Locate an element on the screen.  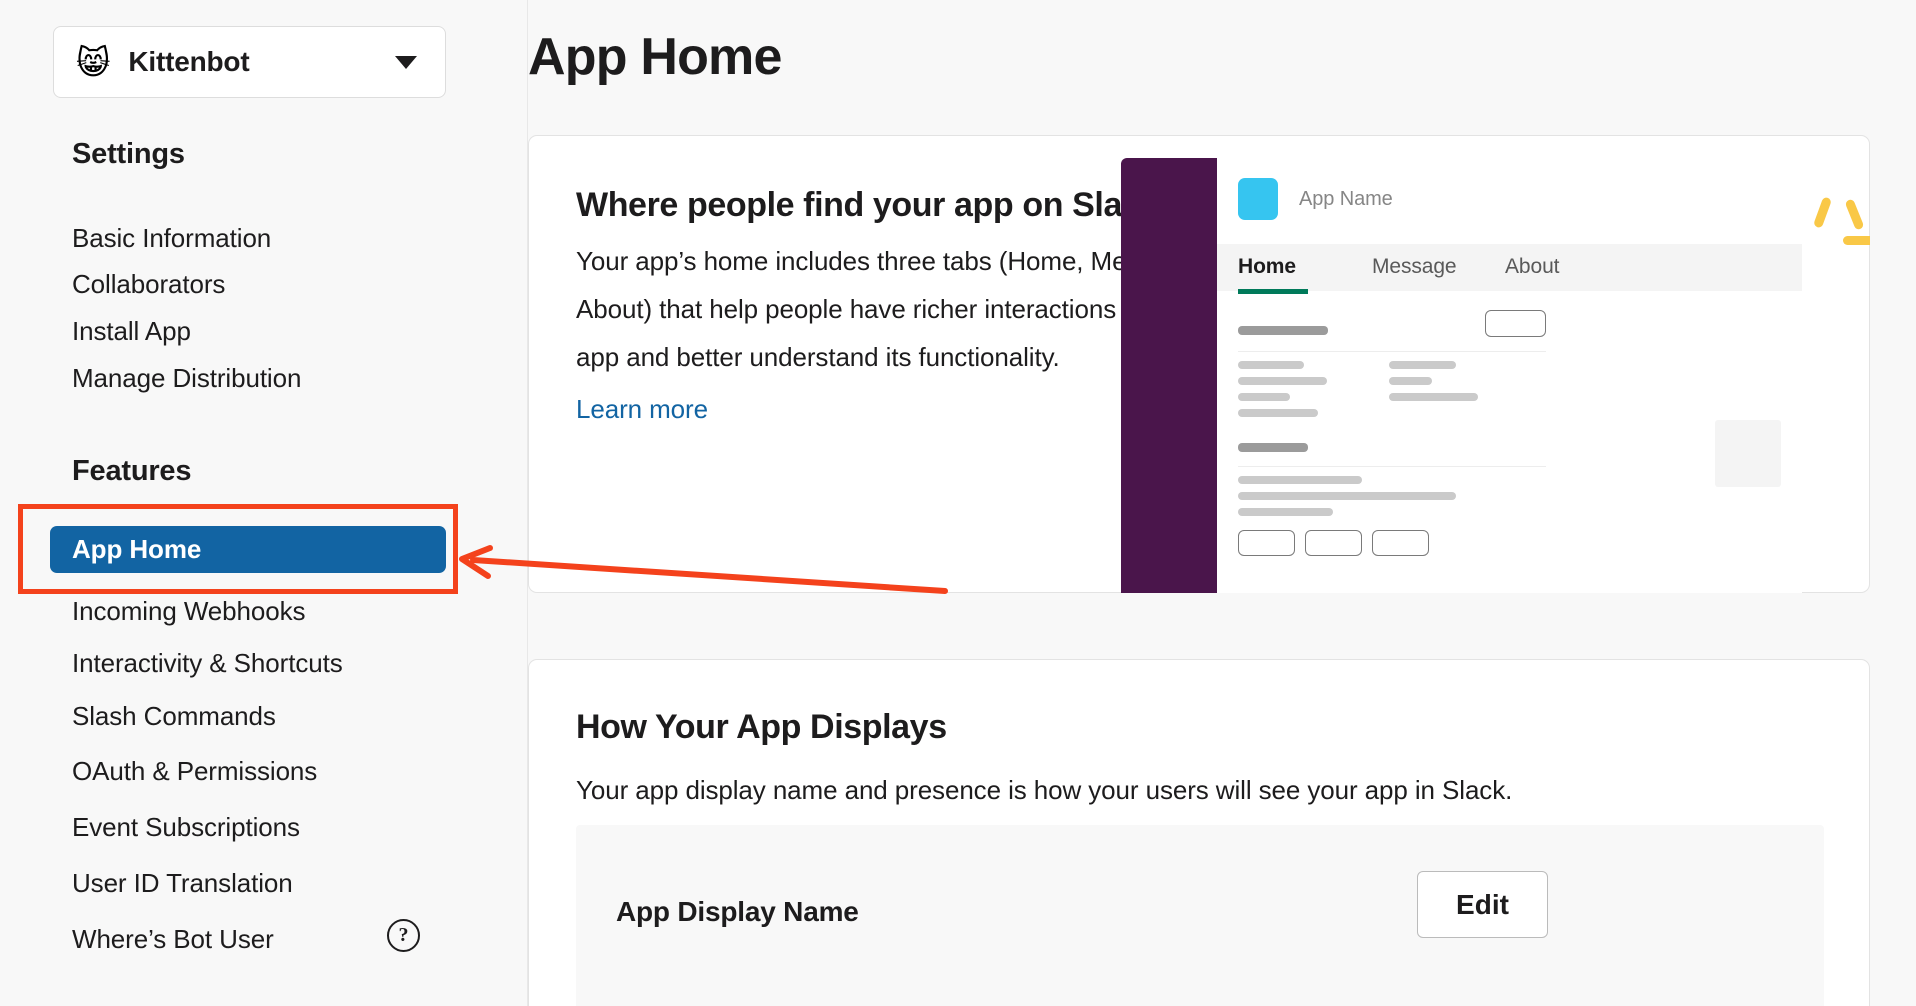
sidebar-item-wheres-bot-user: Where’s Bot User is located at coordinates (173, 939).